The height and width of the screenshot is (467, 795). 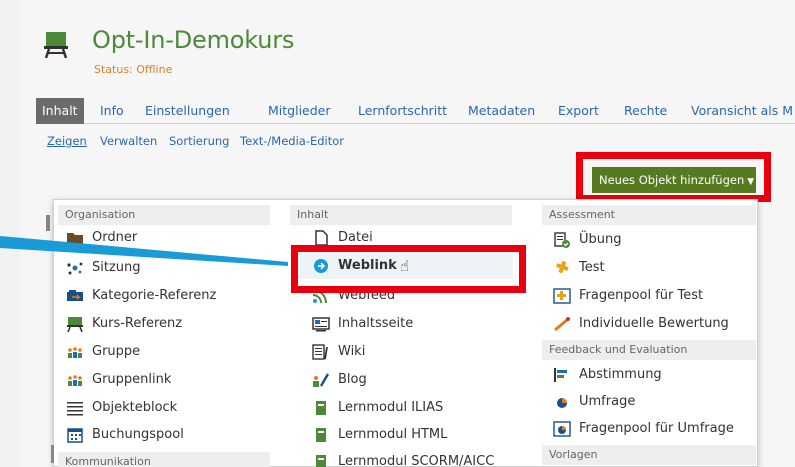 I want to click on content-page-icon, so click(x=321, y=324).